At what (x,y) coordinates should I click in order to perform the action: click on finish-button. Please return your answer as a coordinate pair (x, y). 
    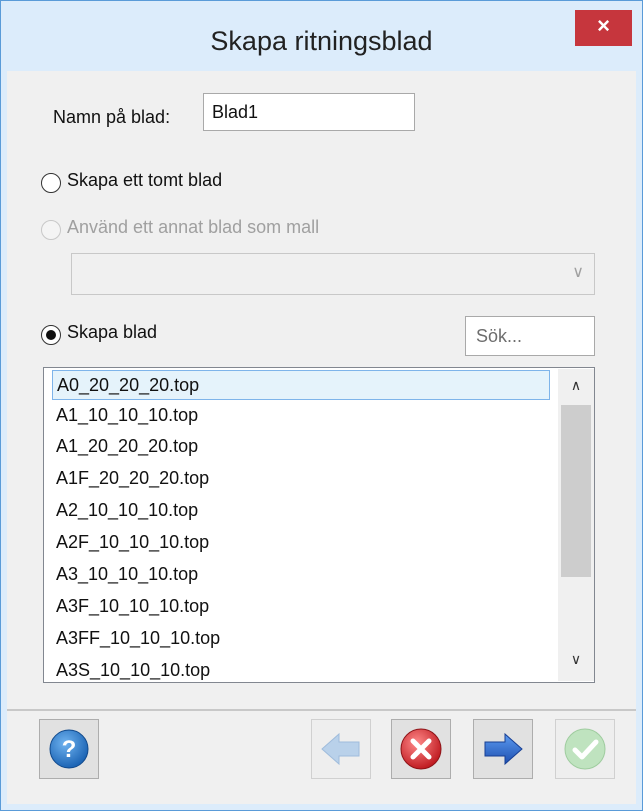
    Looking at the image, I should click on (585, 749).